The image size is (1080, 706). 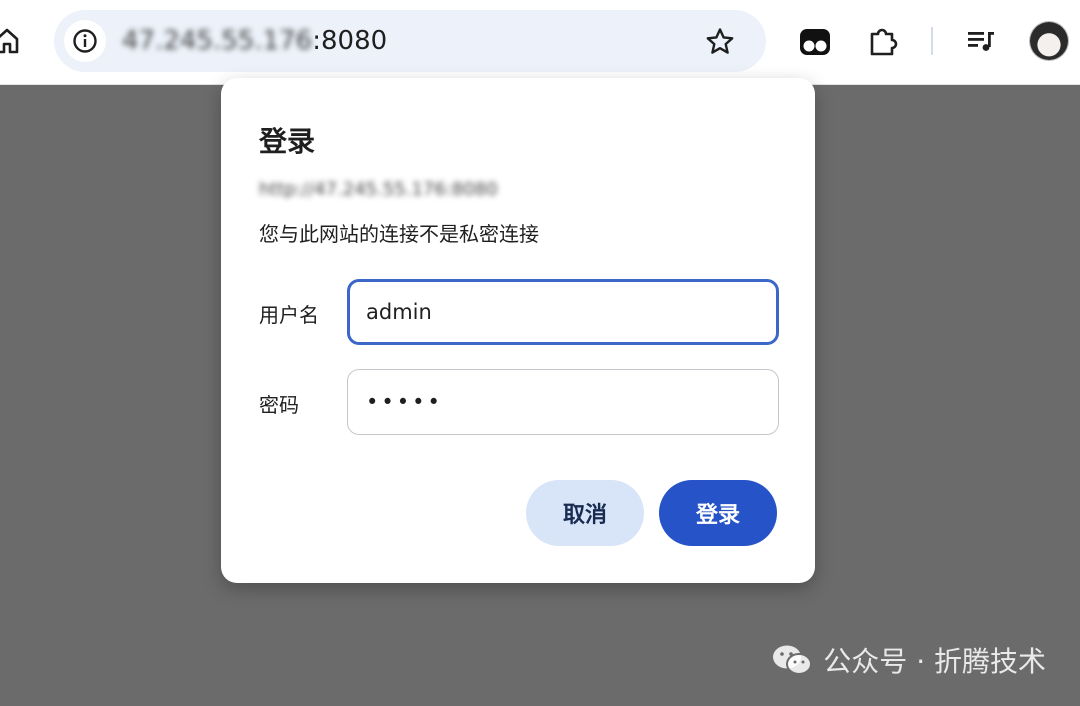 What do you see at coordinates (934, 661) in the screenshot?
I see `watermark-text: 公众号 · 折腾技术` at bounding box center [934, 661].